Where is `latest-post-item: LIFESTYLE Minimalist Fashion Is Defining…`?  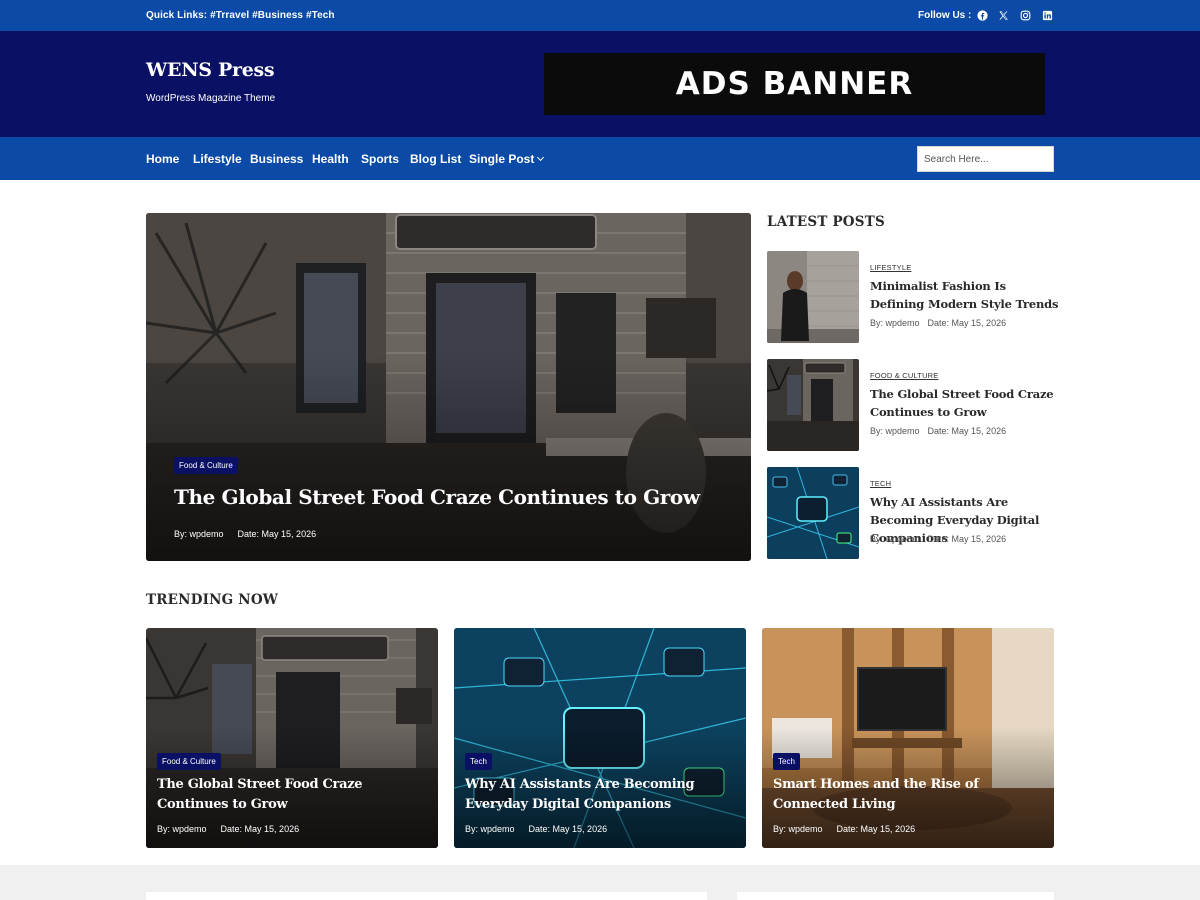 latest-post-item: LIFESTYLE Minimalist Fashion Is Defining… is located at coordinates (912, 297).